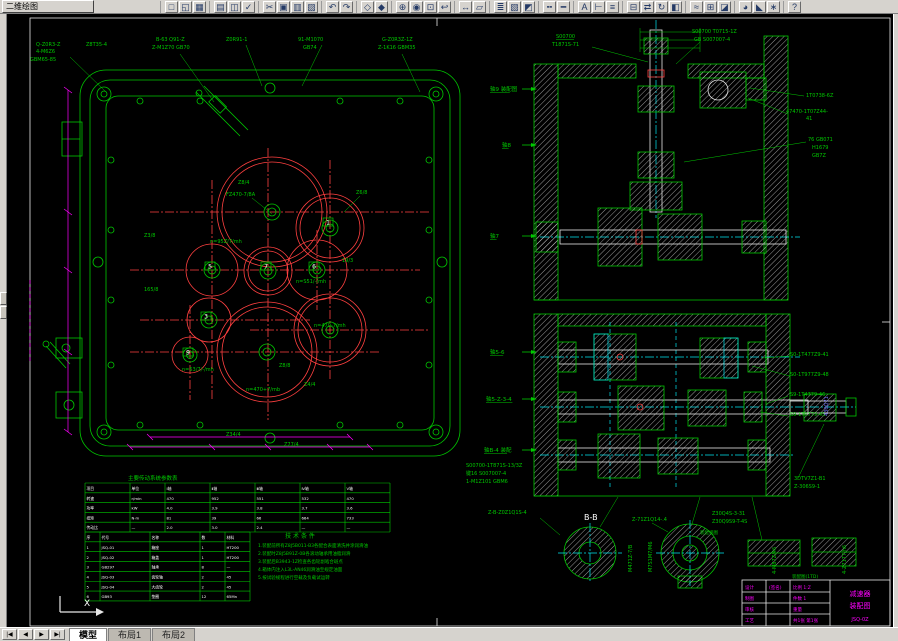 The height and width of the screenshot is (641, 898). Describe the element at coordinates (507, 513) in the screenshot. I see `drawing-label: Z-B-Z0Z1Q1S-4` at that location.